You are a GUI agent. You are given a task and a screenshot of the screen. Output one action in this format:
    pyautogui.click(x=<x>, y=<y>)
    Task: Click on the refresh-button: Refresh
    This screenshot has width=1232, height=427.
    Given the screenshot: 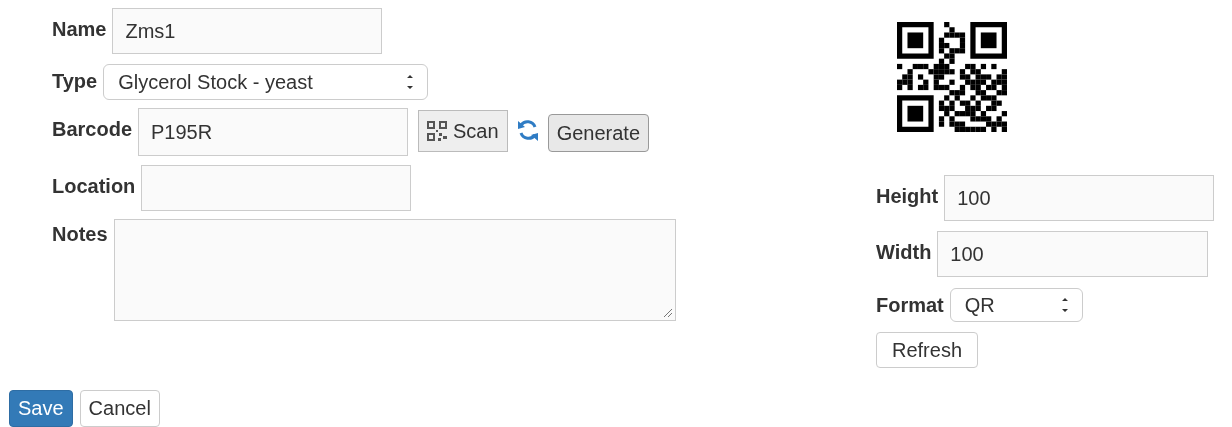 What is the action you would take?
    pyautogui.click(x=927, y=350)
    